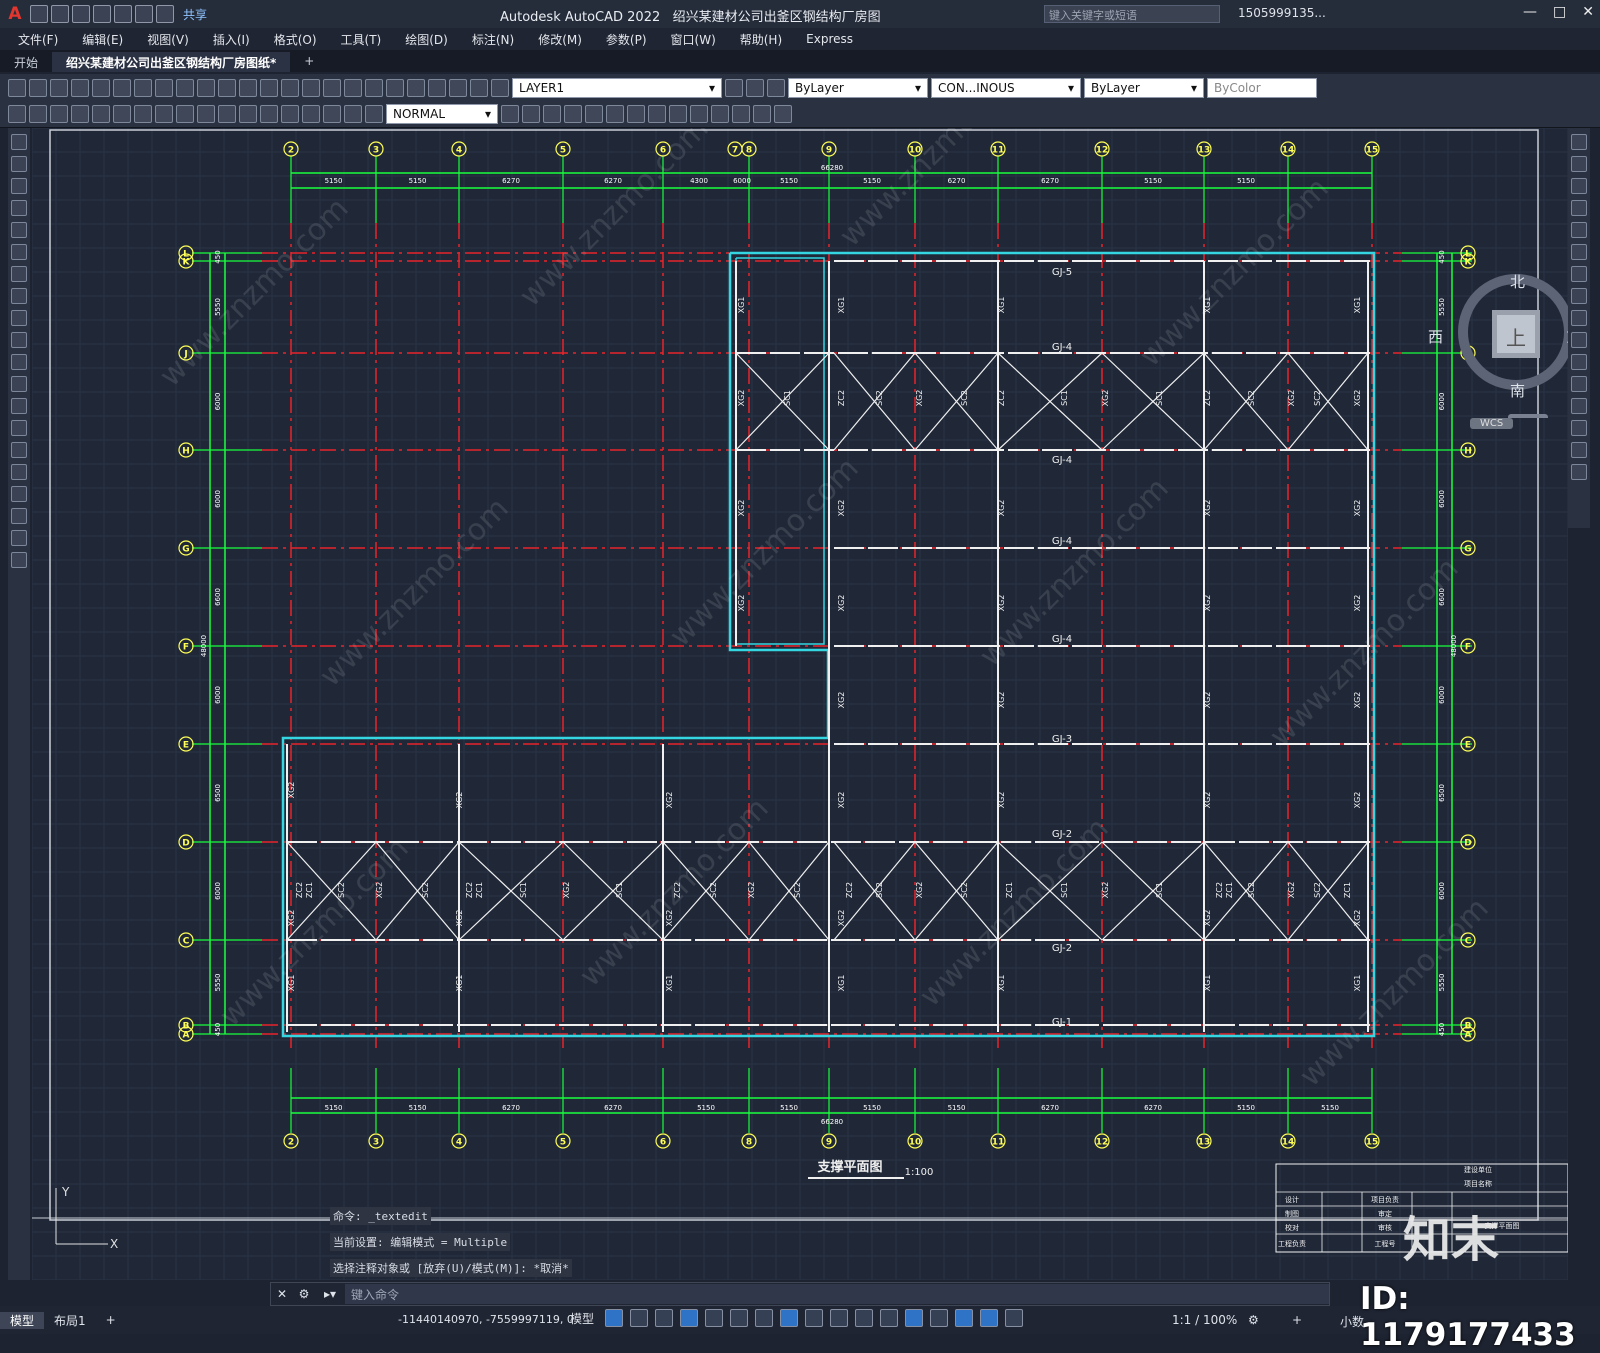 This screenshot has height=1353, width=1600. What do you see at coordinates (814, 1318) in the screenshot?
I see `lineweight-icon` at bounding box center [814, 1318].